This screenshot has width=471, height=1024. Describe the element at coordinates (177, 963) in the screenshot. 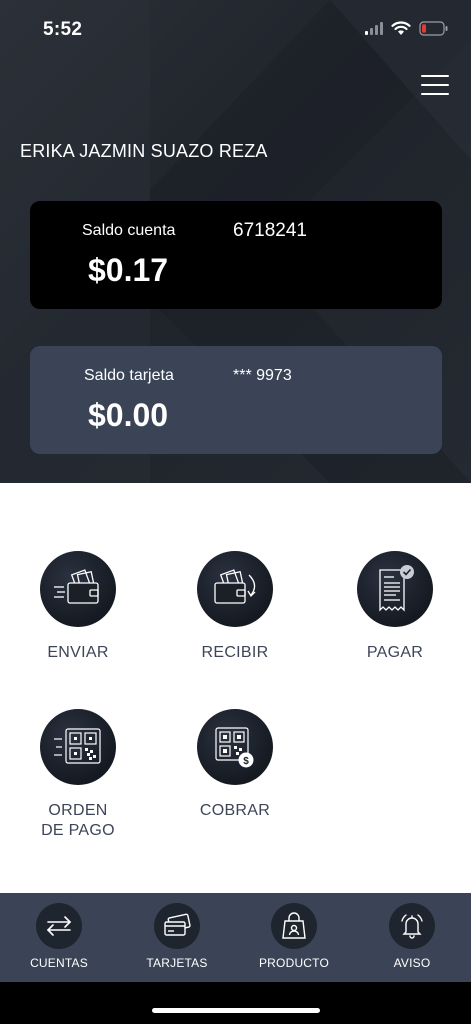

I see `nav-label-tarjetas: TARJETAS` at that location.